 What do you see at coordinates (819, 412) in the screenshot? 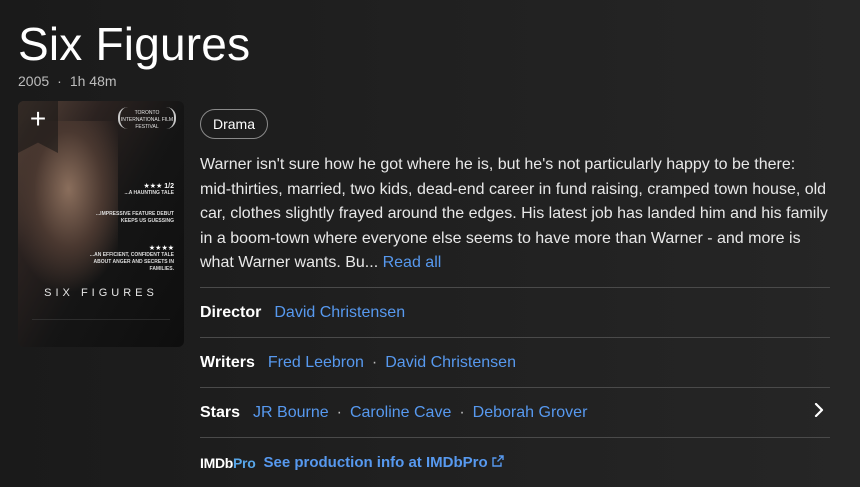
I see `chevron-right-icon` at bounding box center [819, 412].